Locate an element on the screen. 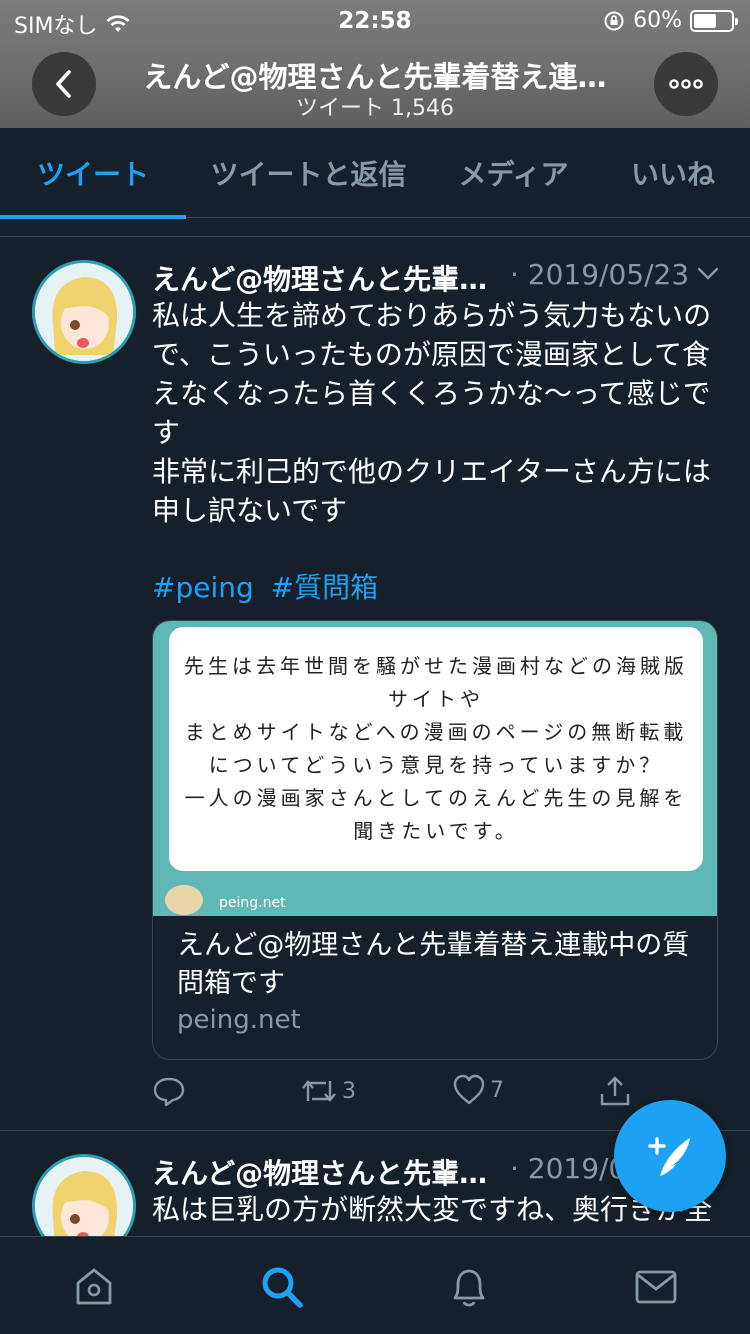 This screenshot has width=750, height=1334. back-chevron-icon is located at coordinates (63, 84).